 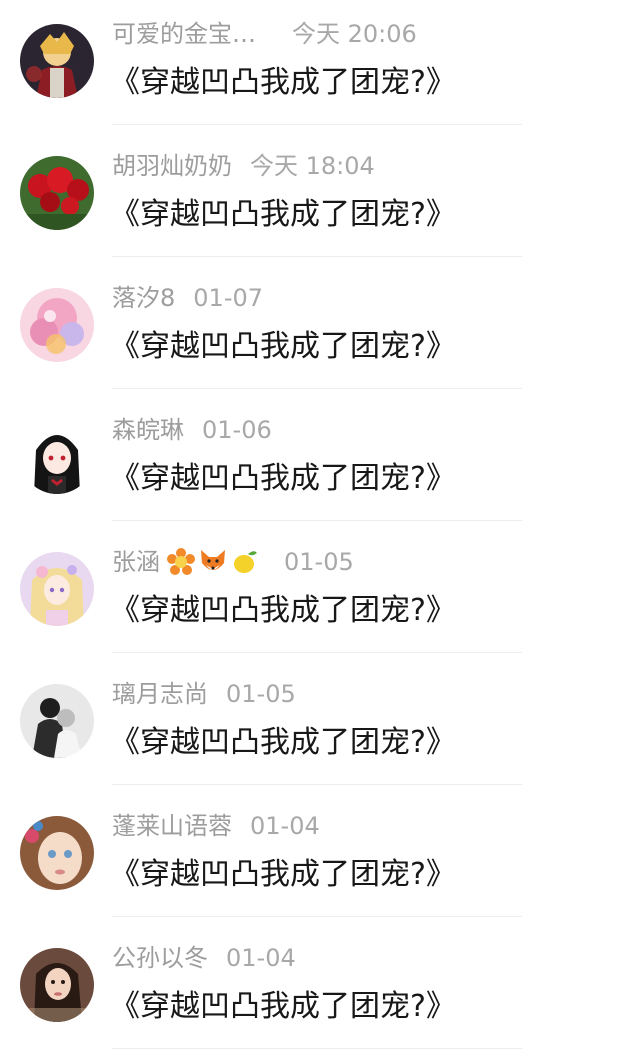 What do you see at coordinates (160, 958) in the screenshot?
I see `username: 公孙以冬` at bounding box center [160, 958].